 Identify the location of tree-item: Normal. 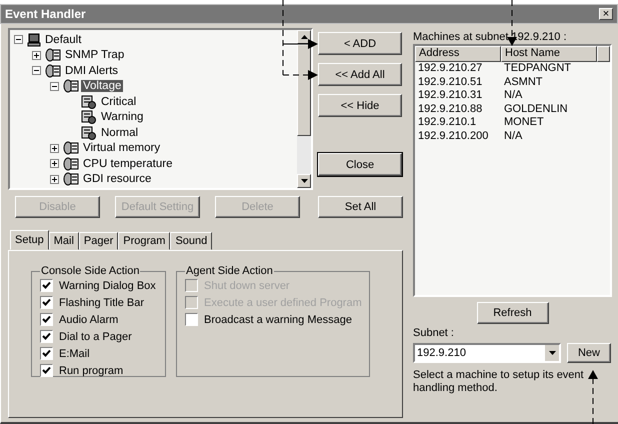
(119, 132).